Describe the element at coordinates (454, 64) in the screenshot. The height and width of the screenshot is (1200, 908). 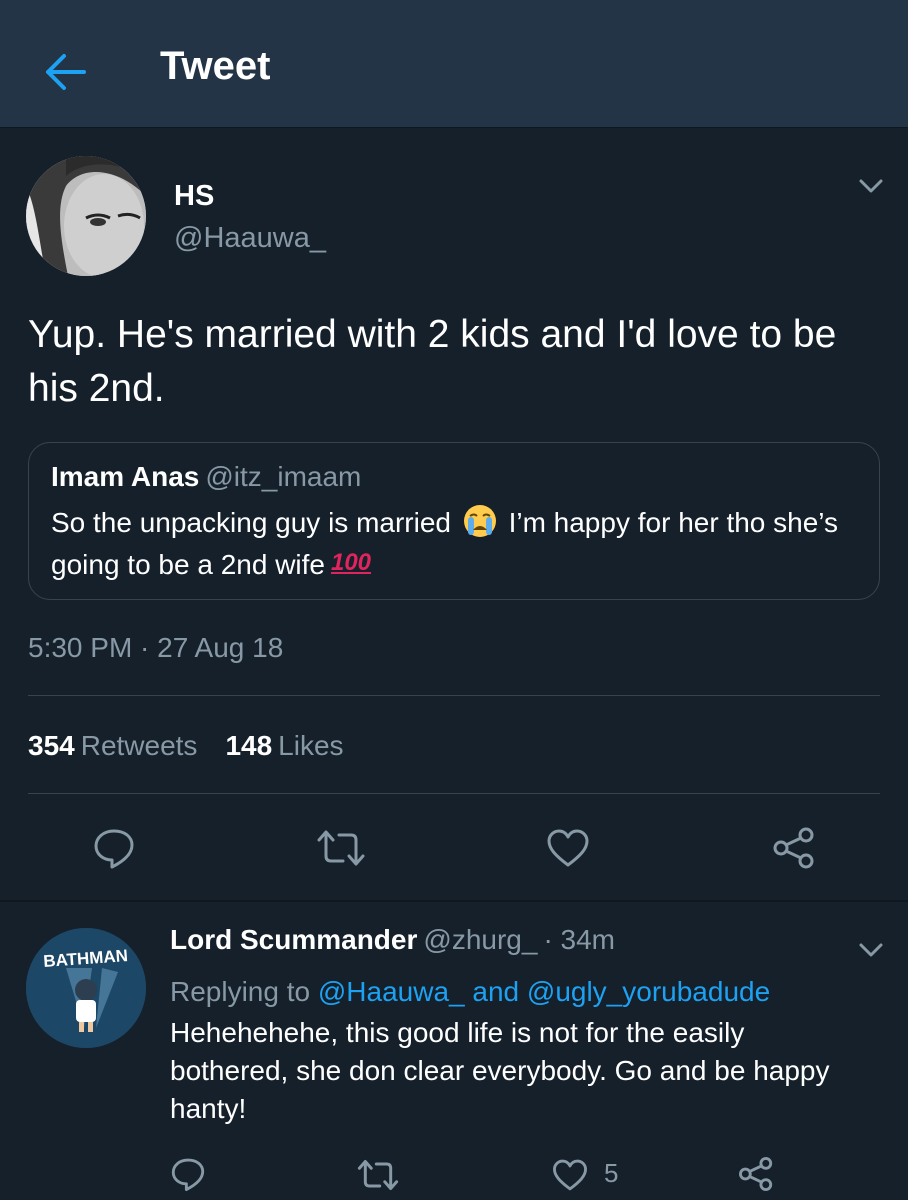
I see `top-bar: Tweet` at that location.